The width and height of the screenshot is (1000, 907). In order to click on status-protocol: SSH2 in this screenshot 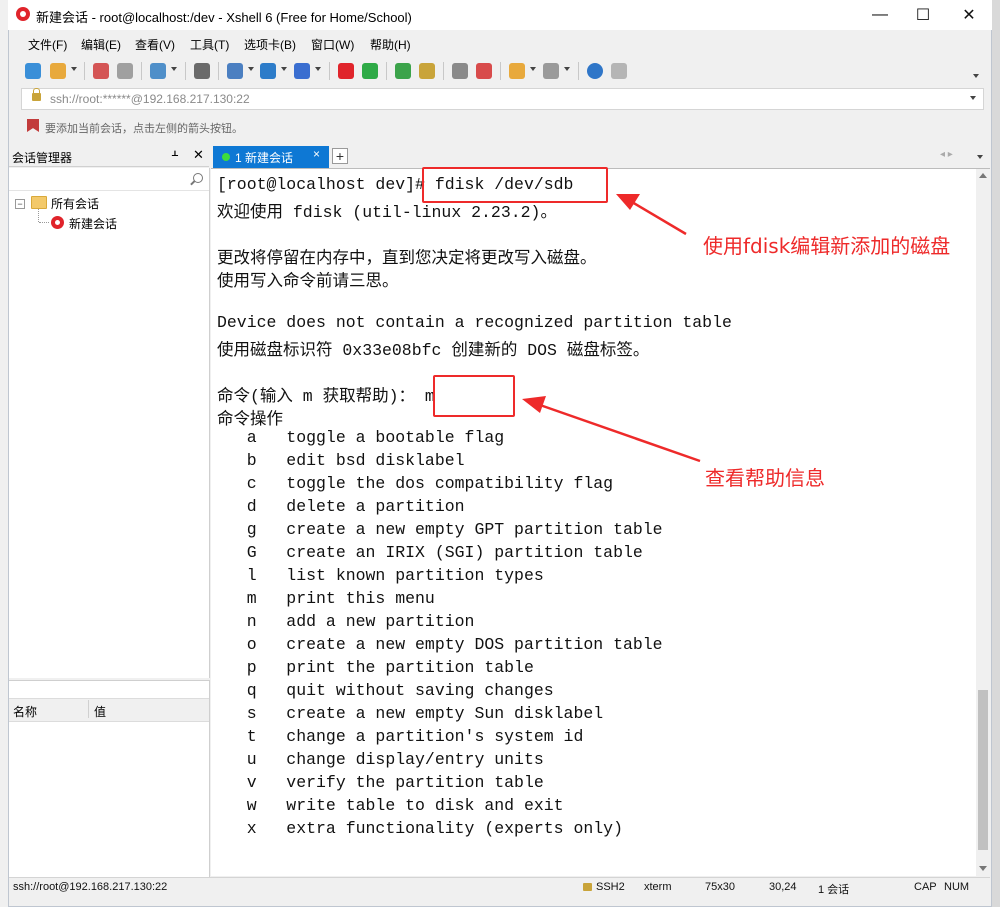, I will do `click(610, 887)`.